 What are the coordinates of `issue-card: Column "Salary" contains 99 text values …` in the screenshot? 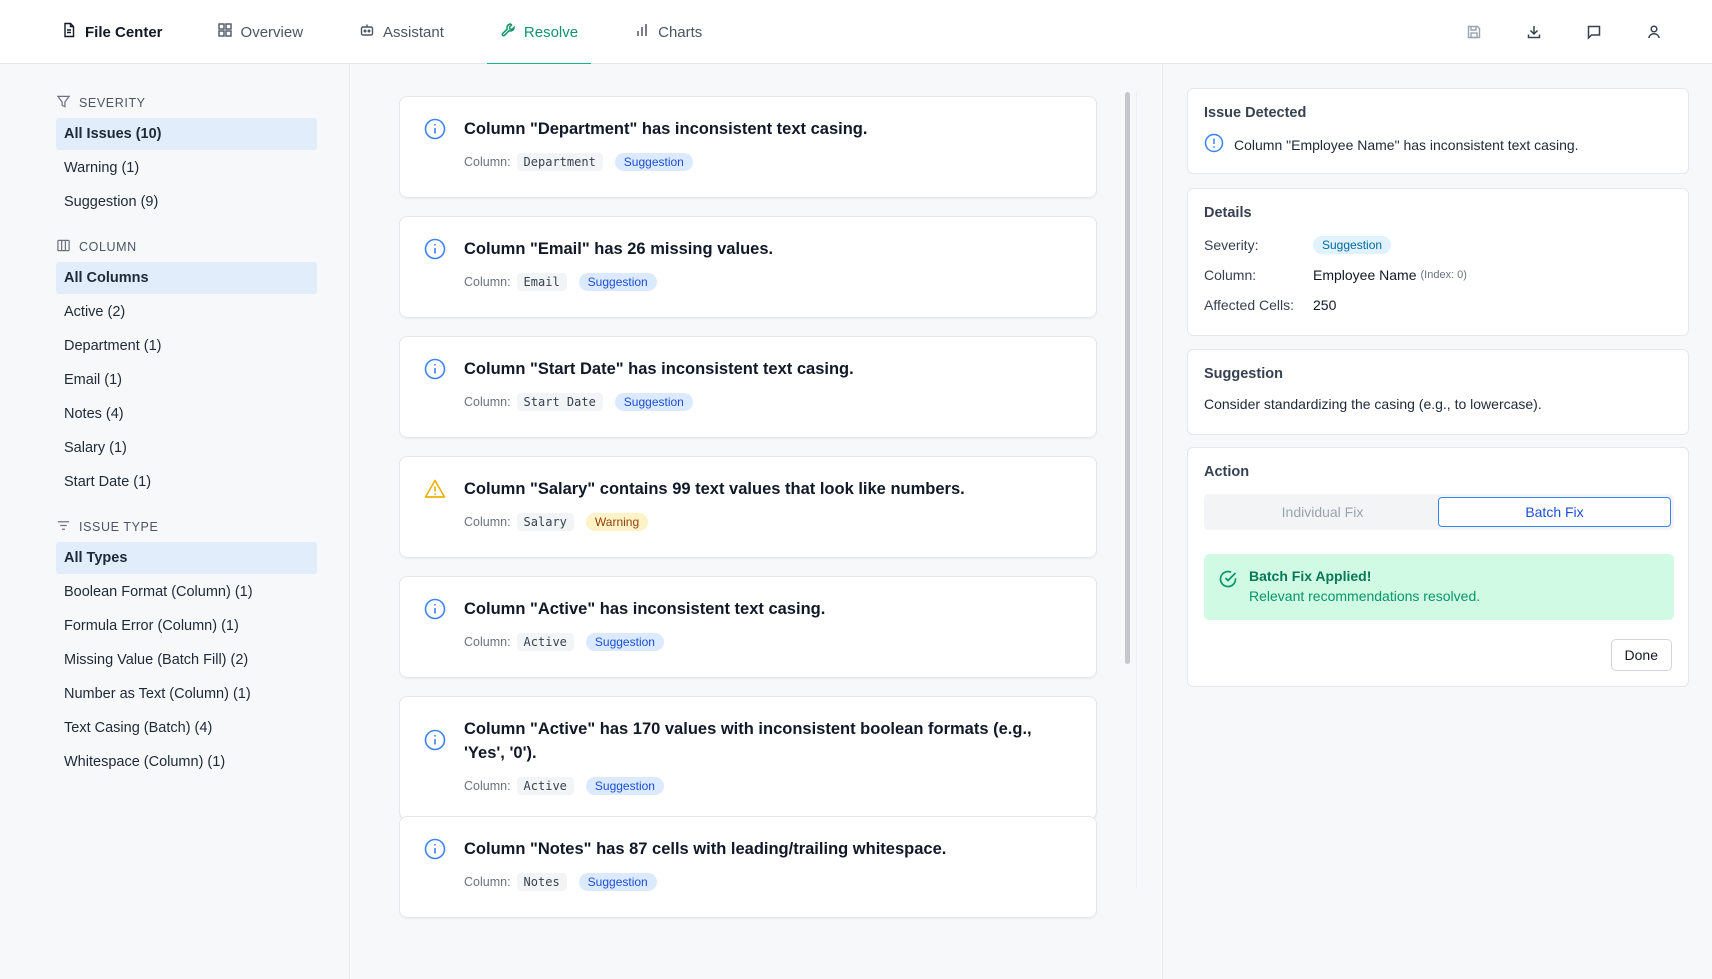 It's located at (748, 507).